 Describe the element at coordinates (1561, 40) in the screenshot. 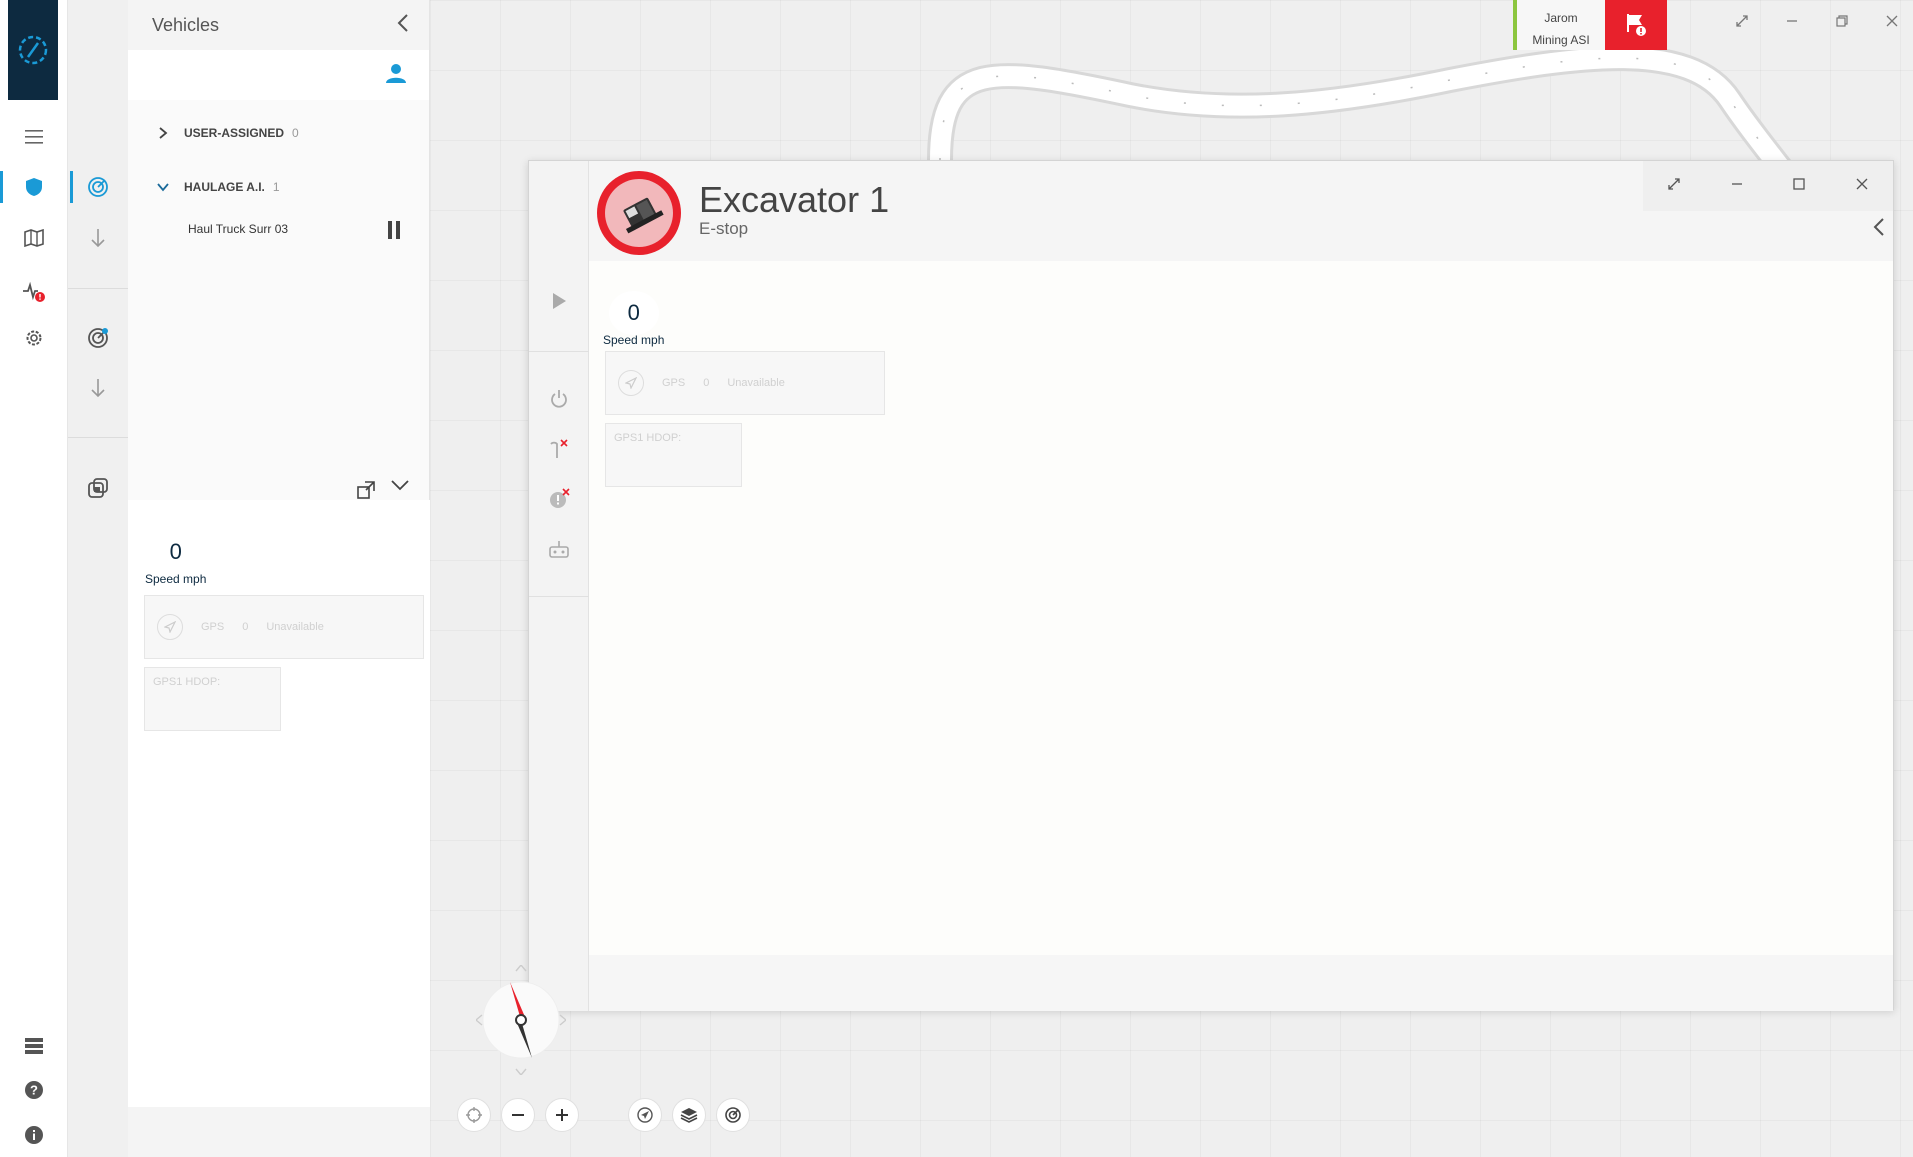

I see `user-org: Mining ASI` at that location.